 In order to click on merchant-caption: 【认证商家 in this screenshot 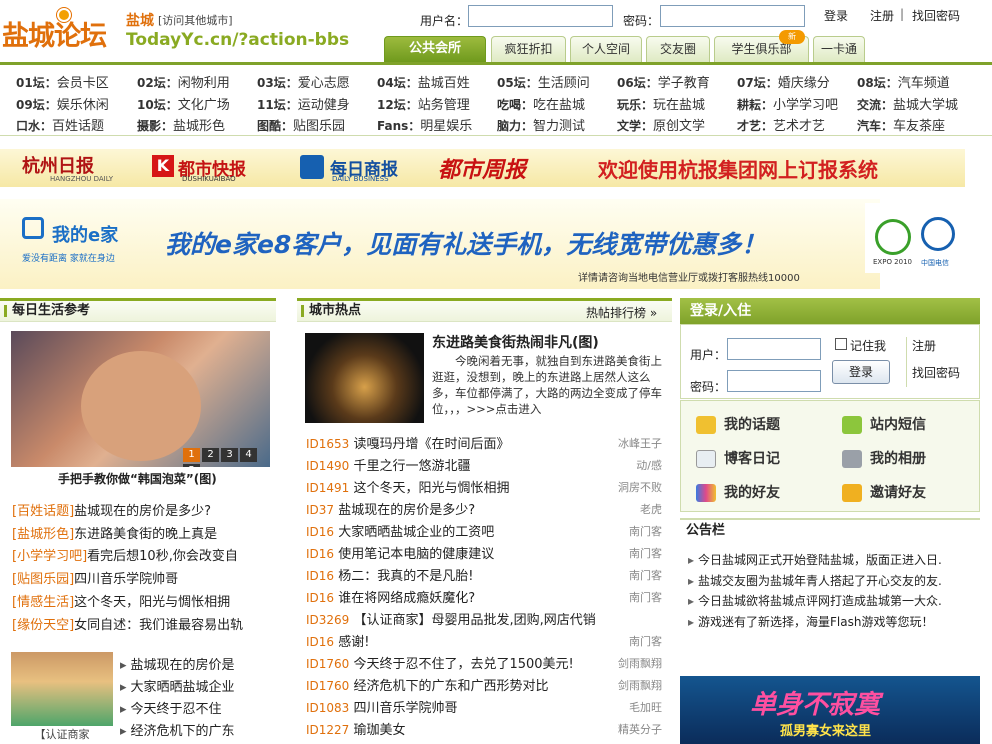, I will do `click(62, 734)`.